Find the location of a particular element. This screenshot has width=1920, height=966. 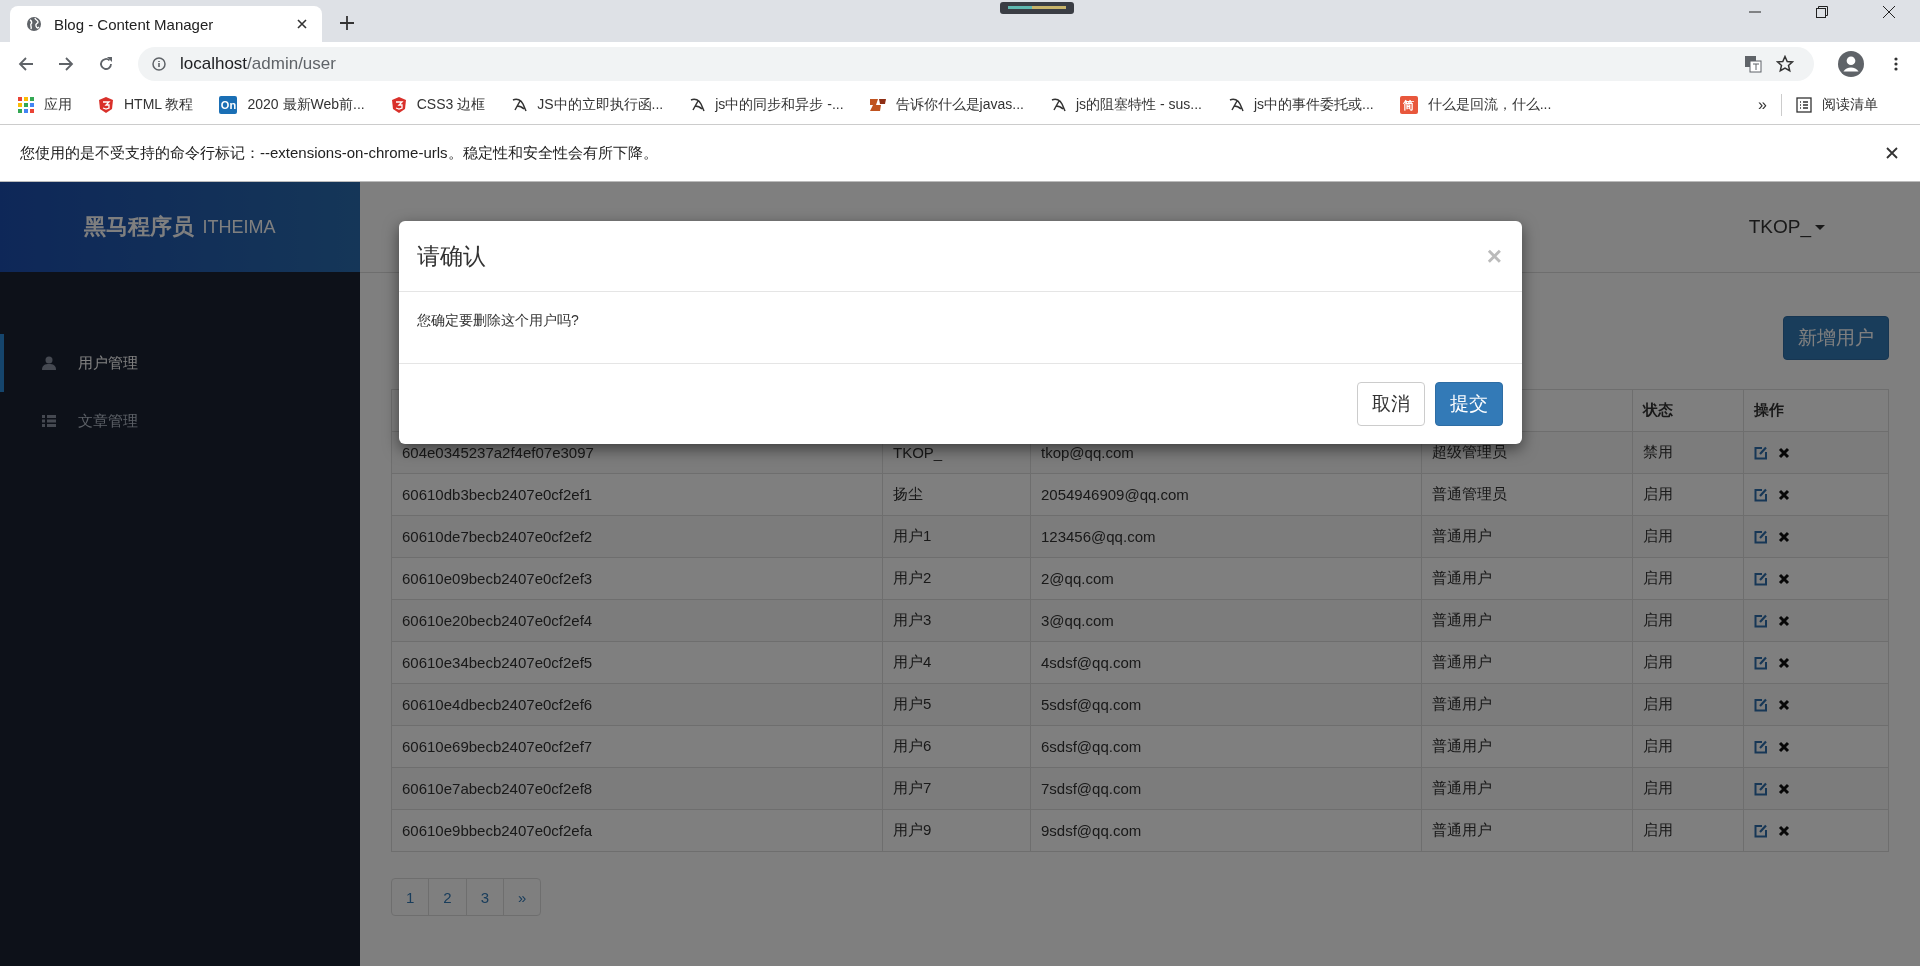

reading-list-button: 阅读清单 is located at coordinates (1837, 105).